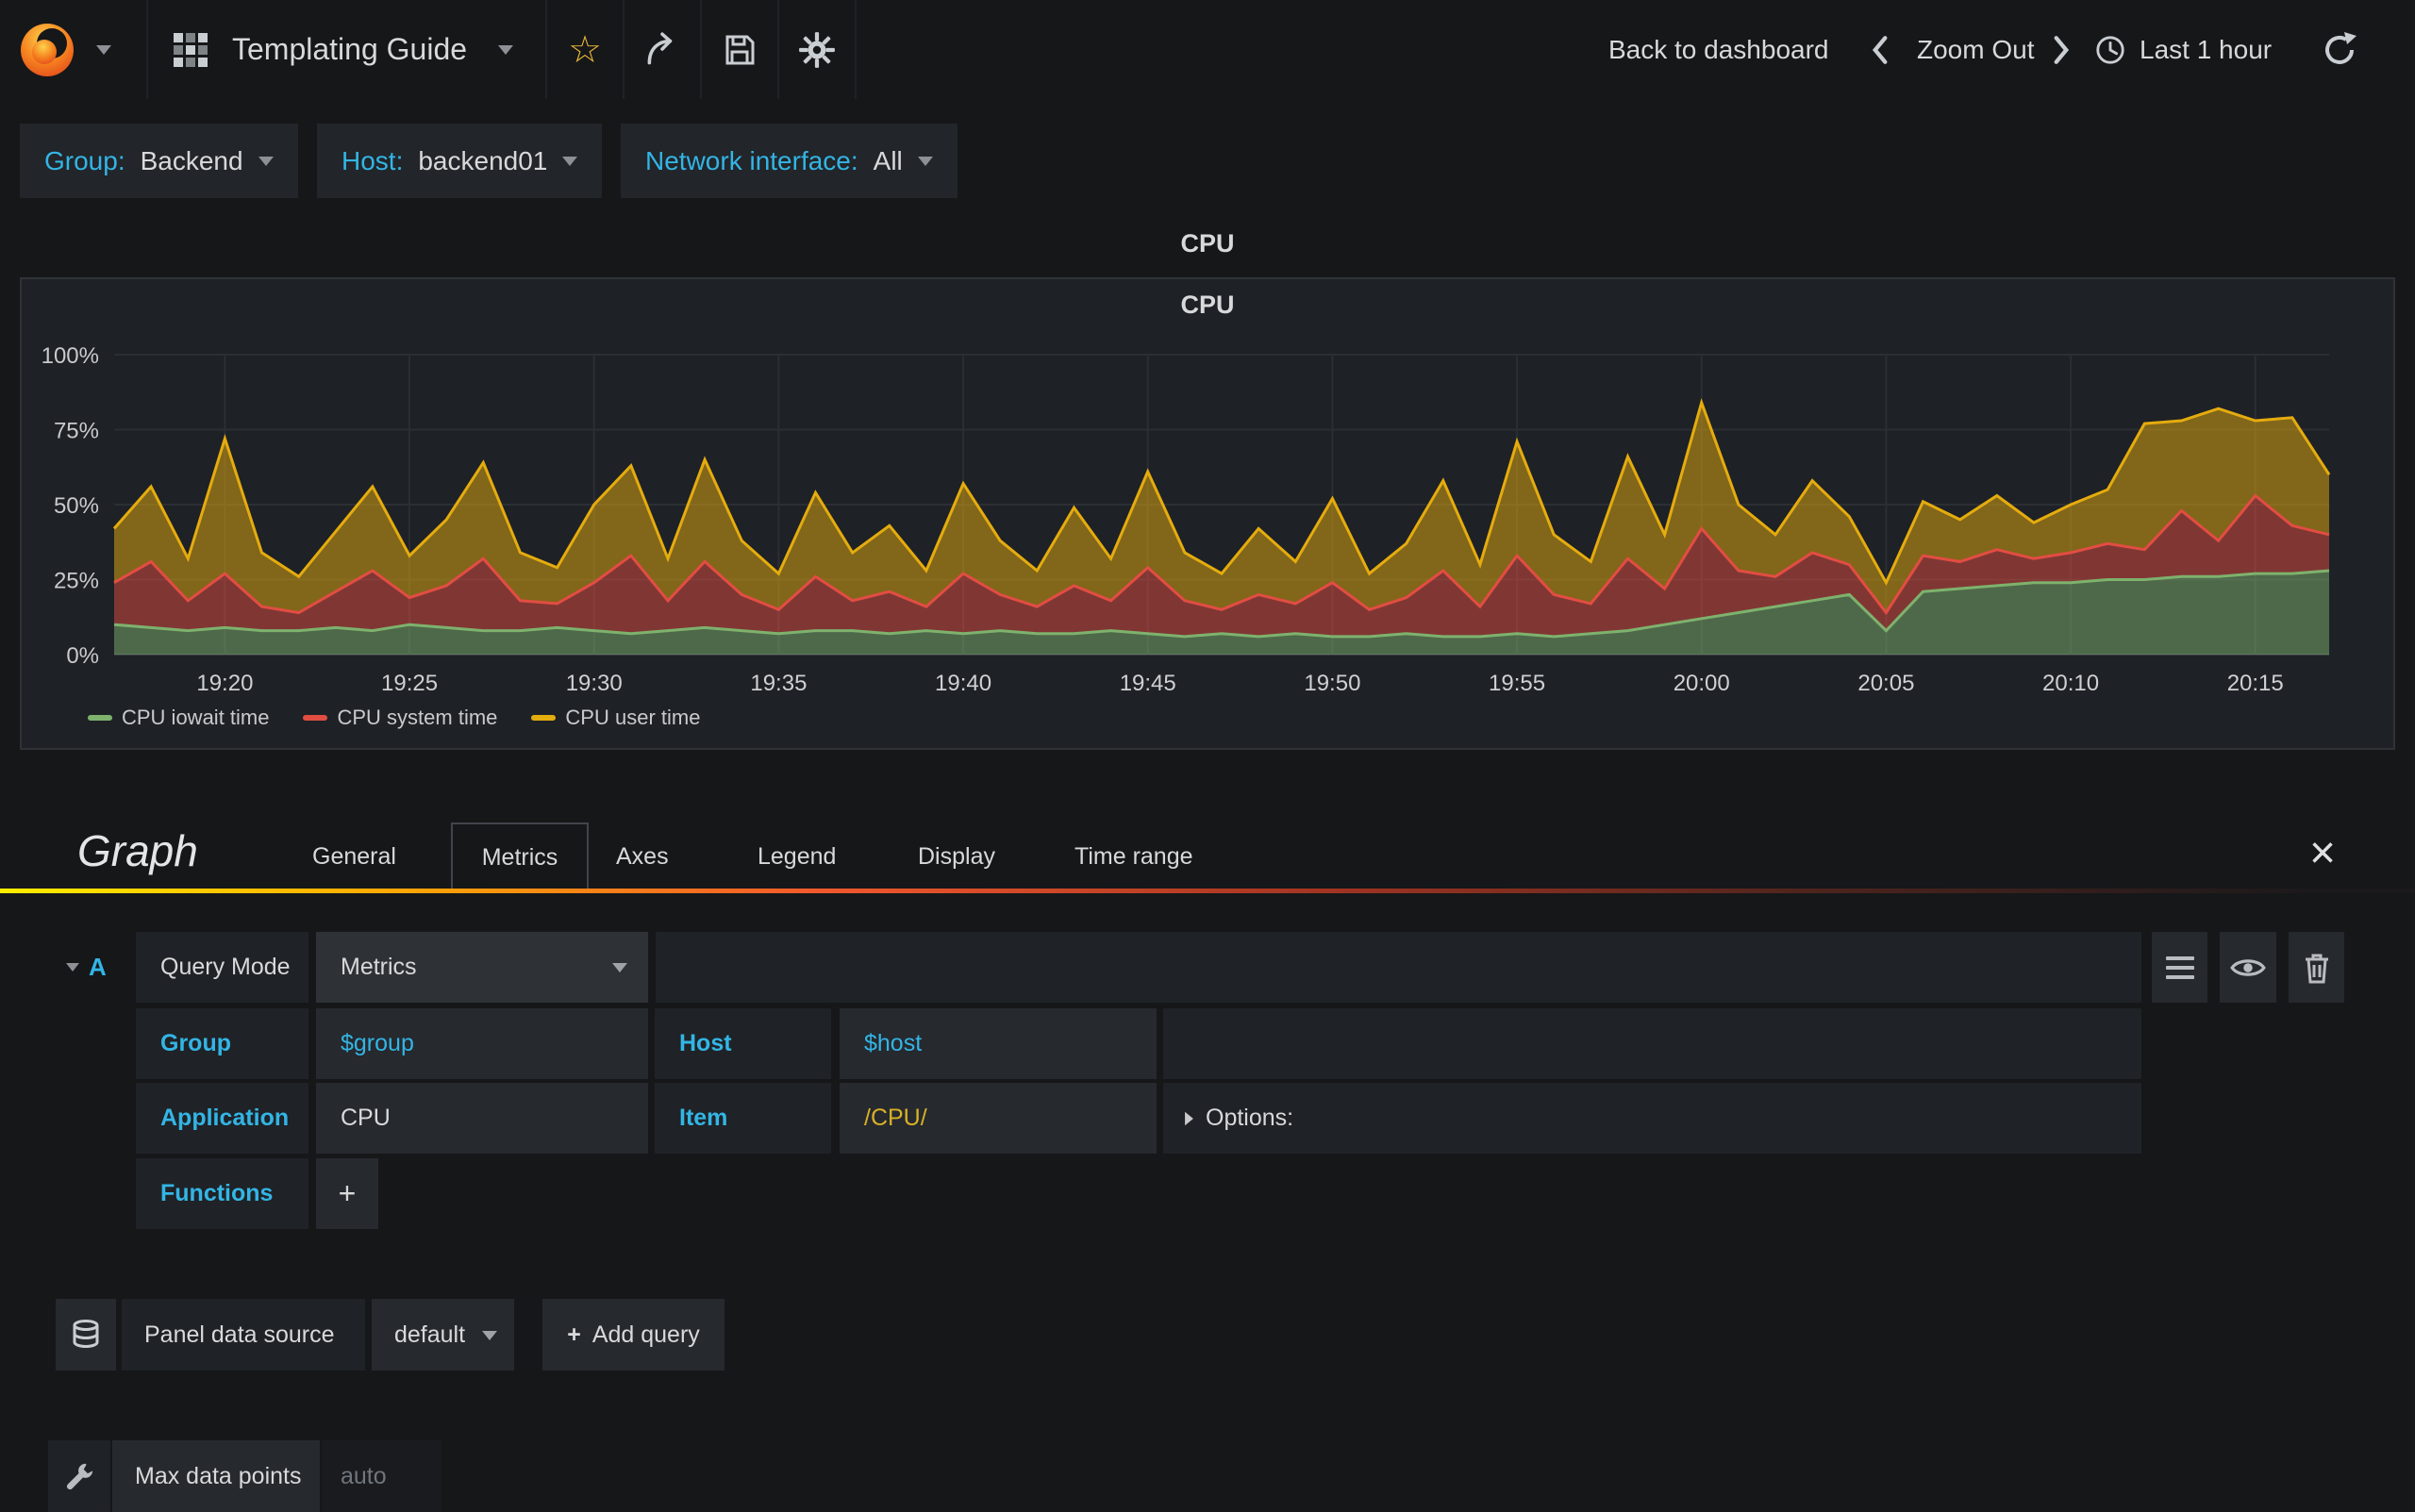 This screenshot has width=2415, height=1512. What do you see at coordinates (216, 1476) in the screenshot?
I see `max-data-points-label: Max data points` at bounding box center [216, 1476].